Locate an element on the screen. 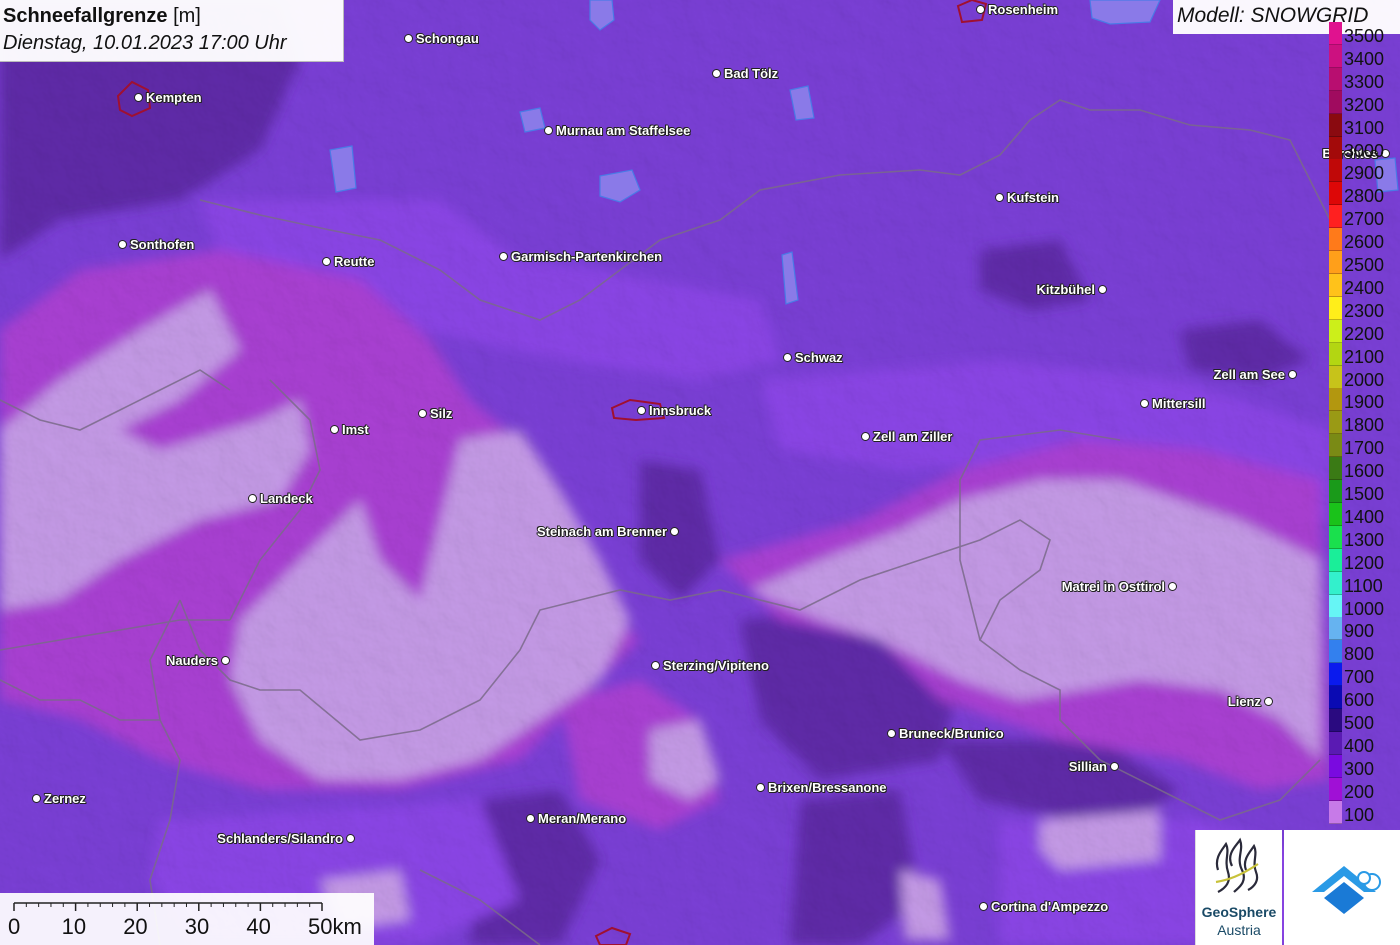 This screenshot has height=945, width=1400. scale-bar: 0 10 20 30 40 50km is located at coordinates (187, 919).